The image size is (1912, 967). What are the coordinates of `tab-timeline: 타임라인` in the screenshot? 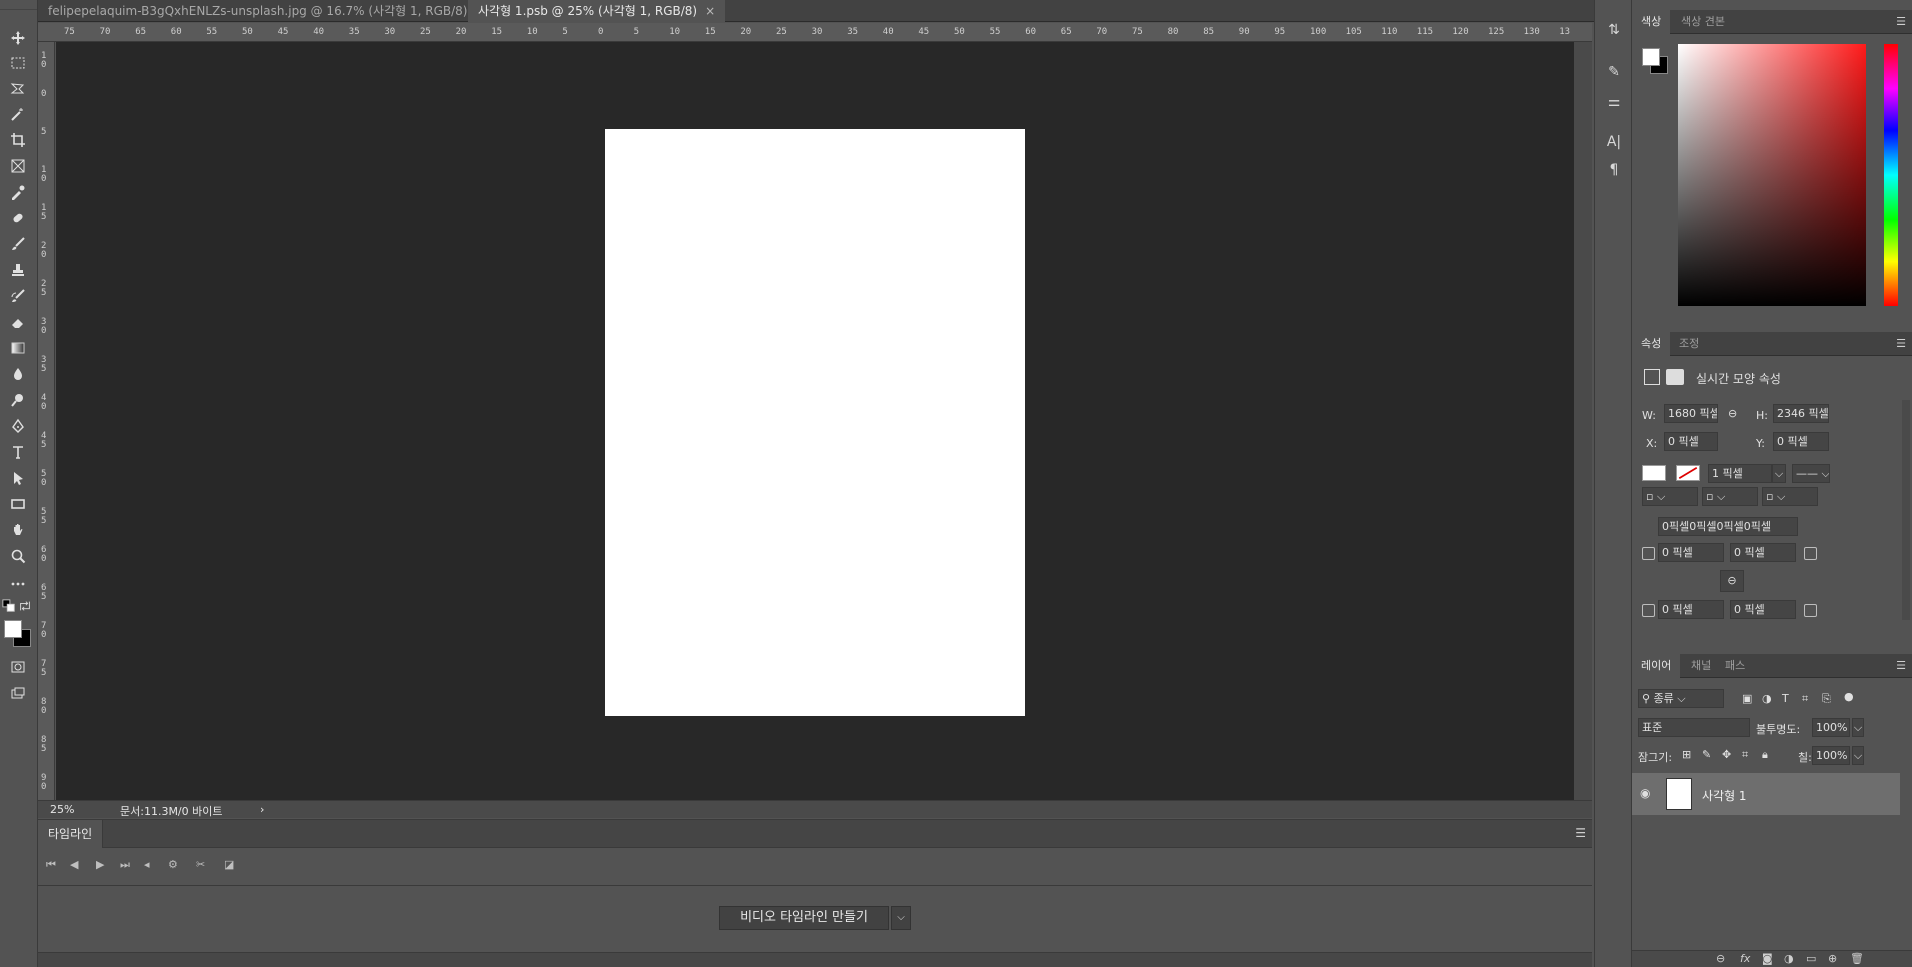 It's located at (71, 834).